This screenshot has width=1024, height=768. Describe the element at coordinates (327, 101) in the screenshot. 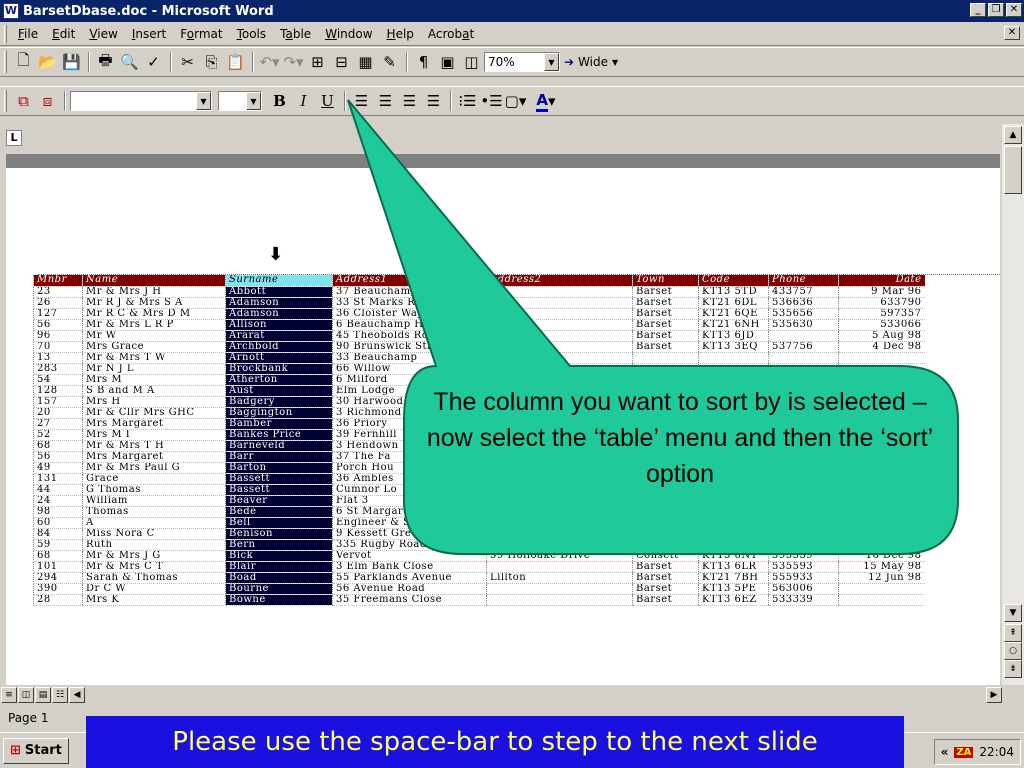

I see `underline-icon: U` at that location.